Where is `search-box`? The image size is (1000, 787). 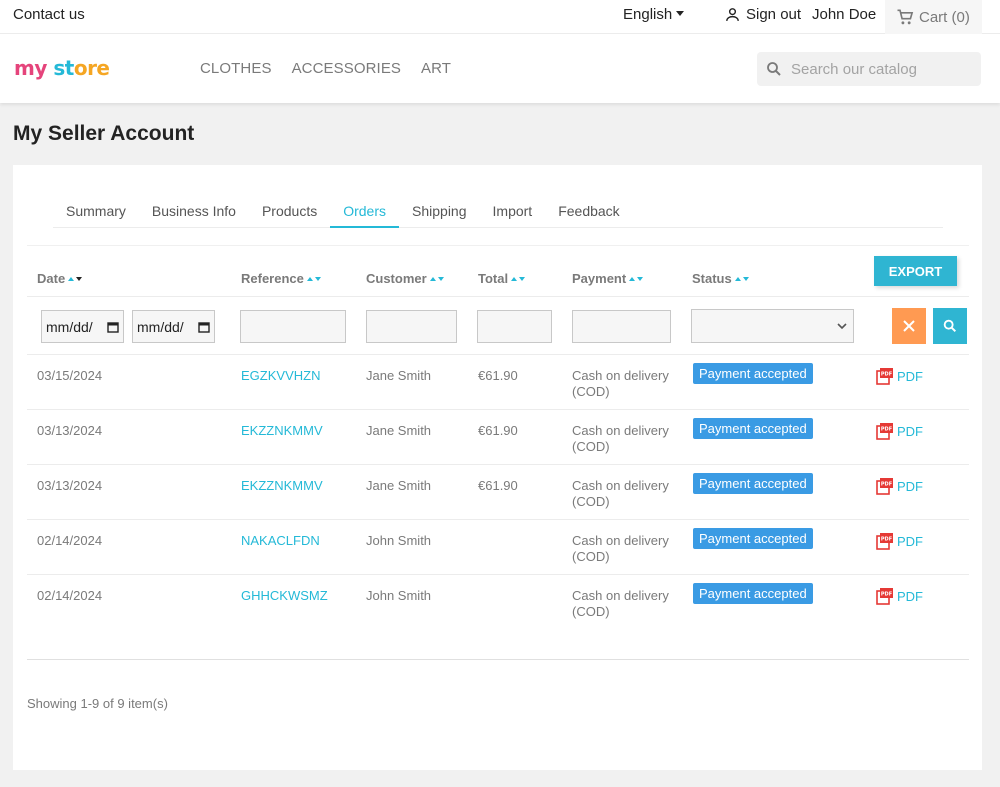
search-box is located at coordinates (869, 69).